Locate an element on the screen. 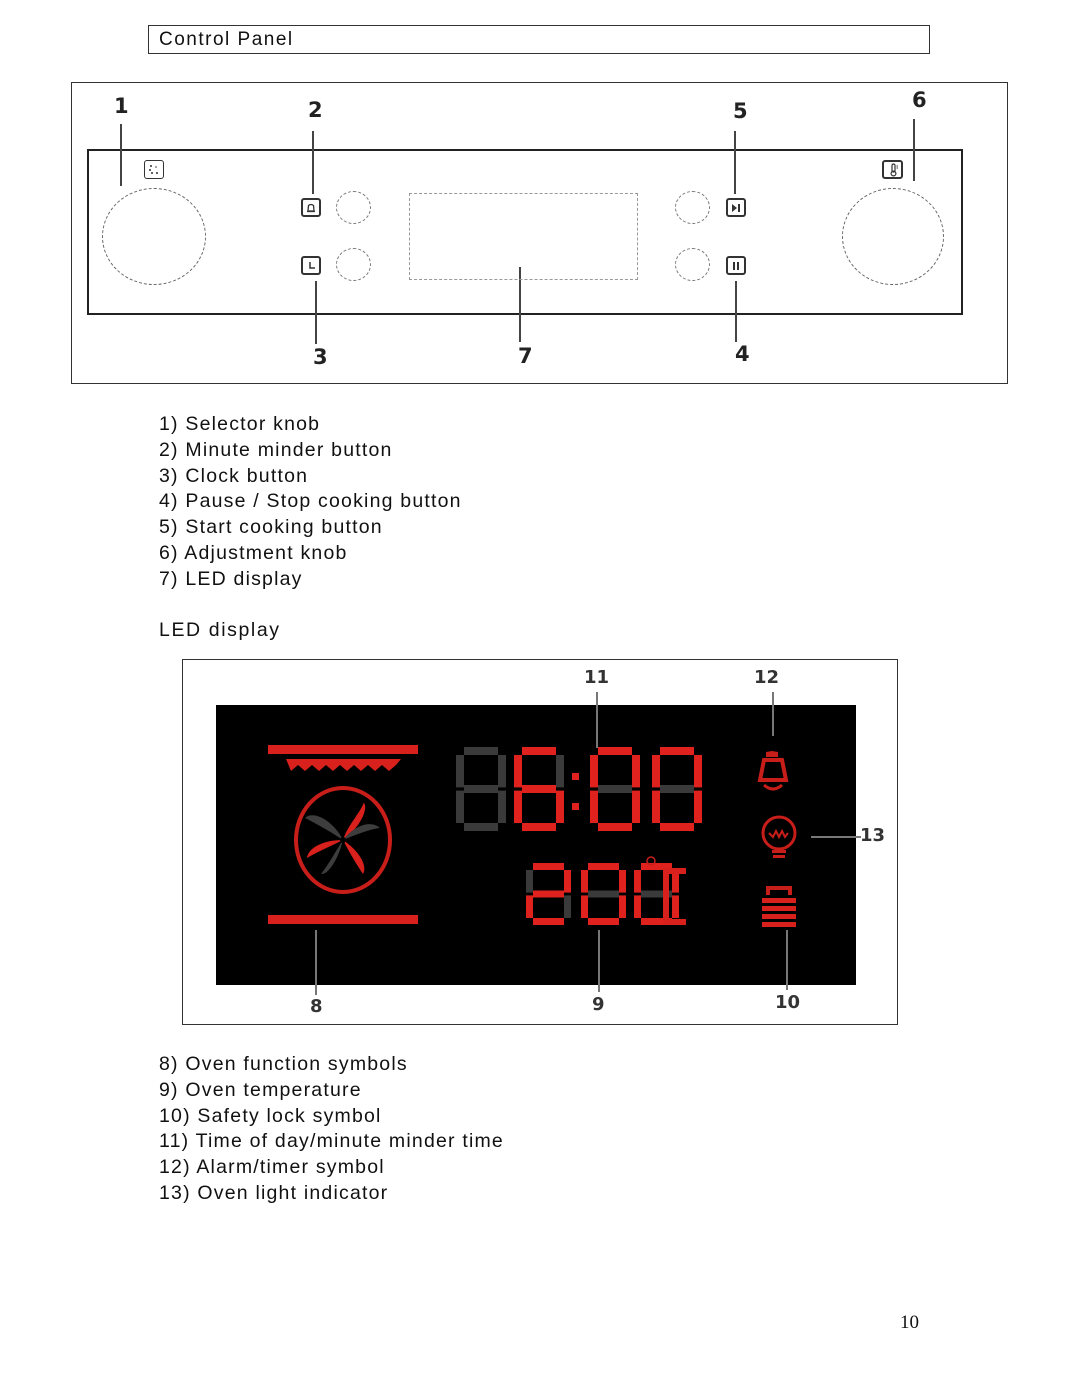 This screenshot has height=1397, width=1080. legend-item: 4) Pause / Stop cooking button is located at coordinates (310, 501).